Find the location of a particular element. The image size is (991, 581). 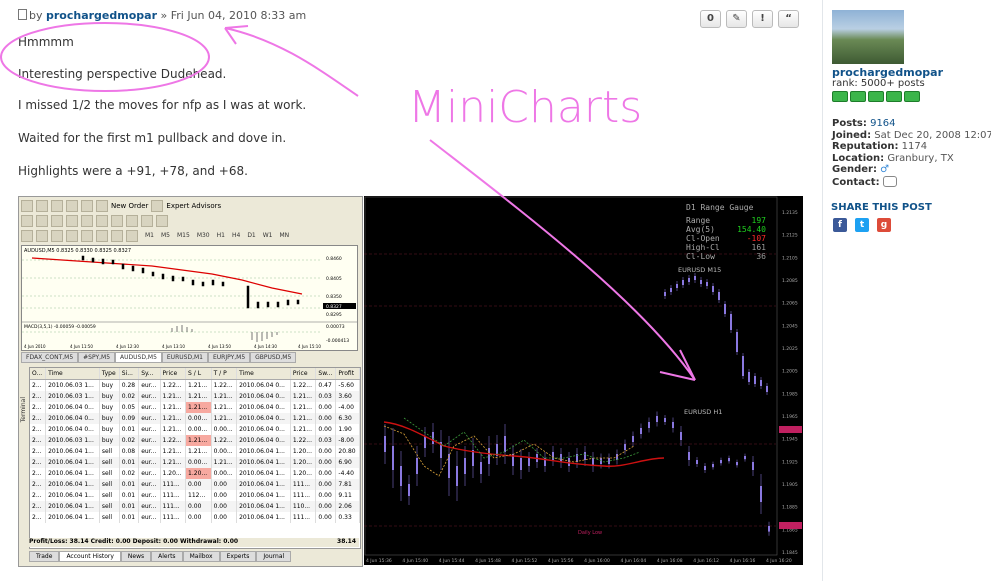

table-cell: 7.81 is located at coordinates (347, 484).